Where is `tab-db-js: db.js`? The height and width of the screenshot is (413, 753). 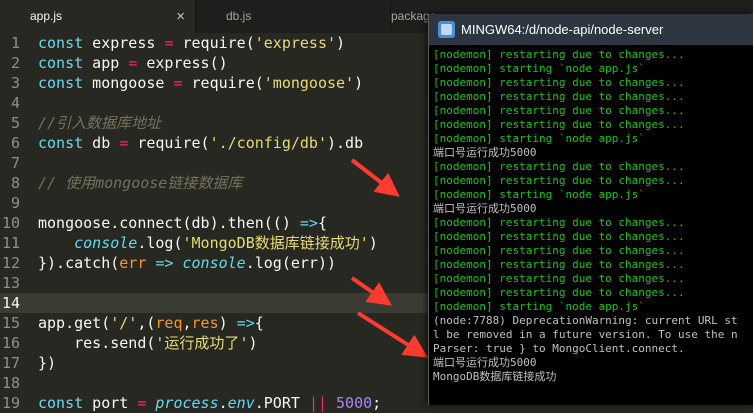 tab-db-js: db.js is located at coordinates (292, 16).